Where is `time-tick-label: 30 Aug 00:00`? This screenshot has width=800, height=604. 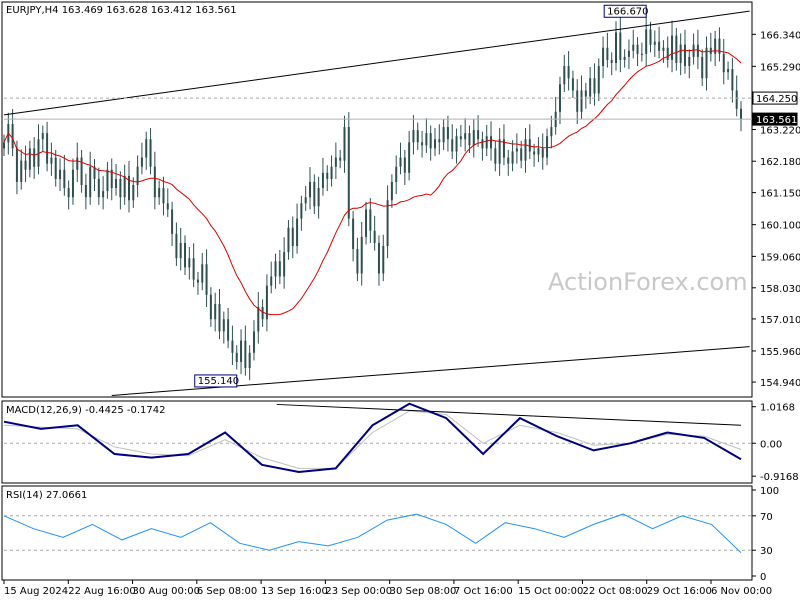
time-tick-label: 30 Aug 00:00 is located at coordinates (166, 591).